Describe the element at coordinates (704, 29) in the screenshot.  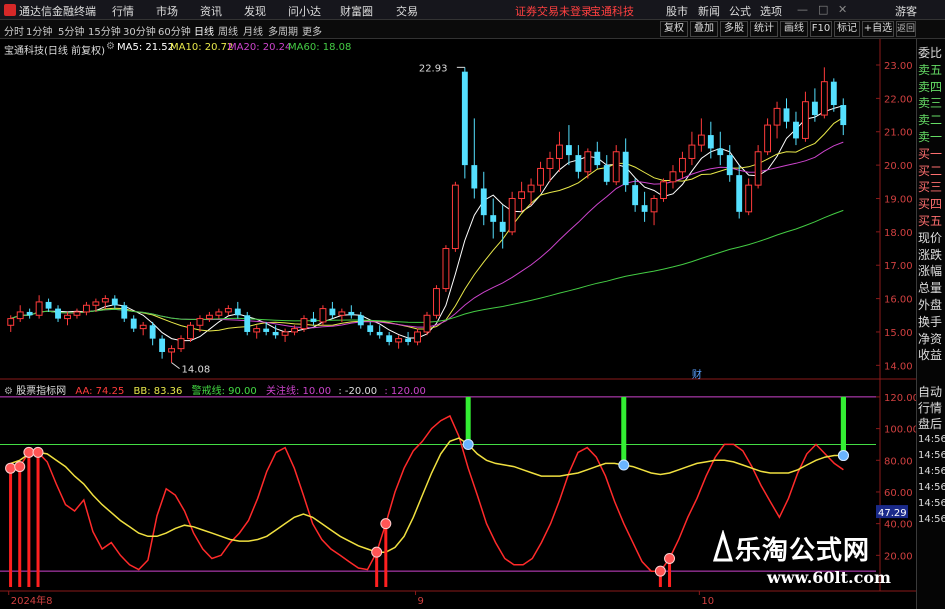
I see `overlay-button: 叠加` at that location.